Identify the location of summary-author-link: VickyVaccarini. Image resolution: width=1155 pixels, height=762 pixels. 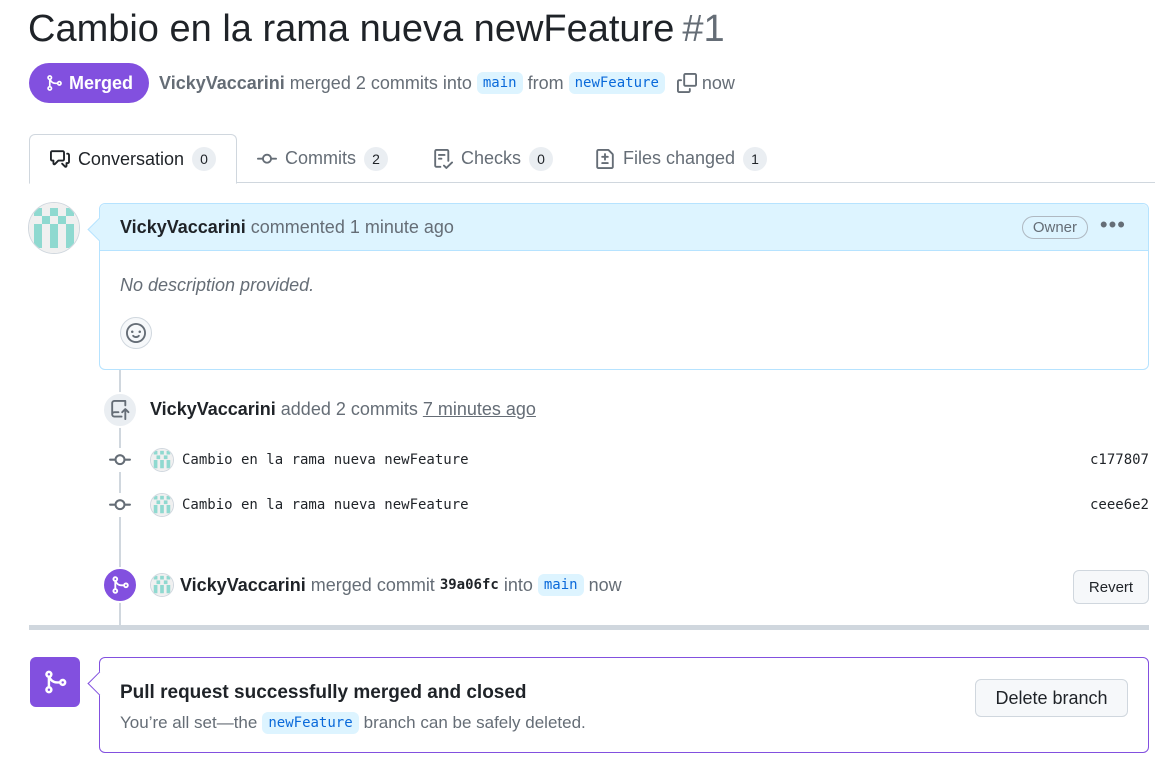
(222, 83).